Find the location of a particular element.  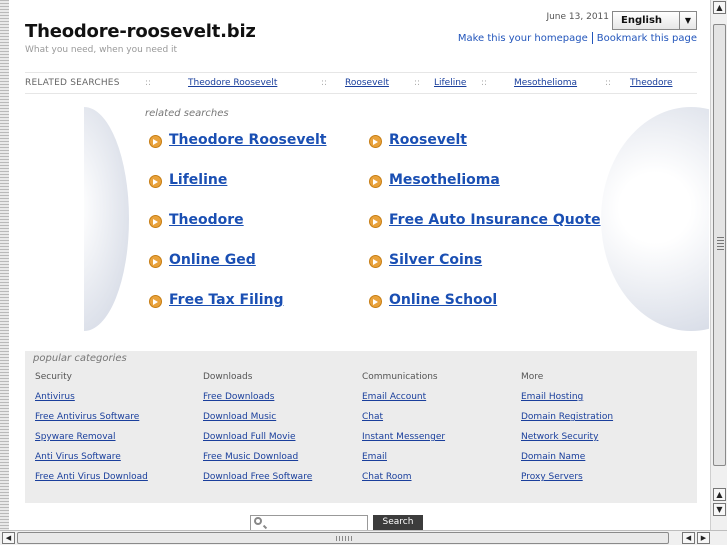

related-bar-link: Roosevelt is located at coordinates (367, 83).